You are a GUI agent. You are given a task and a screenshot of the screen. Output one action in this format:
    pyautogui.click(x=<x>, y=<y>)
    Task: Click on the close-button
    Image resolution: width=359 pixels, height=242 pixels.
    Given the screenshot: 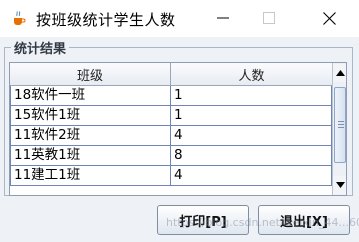 What is the action you would take?
    pyautogui.click(x=329, y=18)
    